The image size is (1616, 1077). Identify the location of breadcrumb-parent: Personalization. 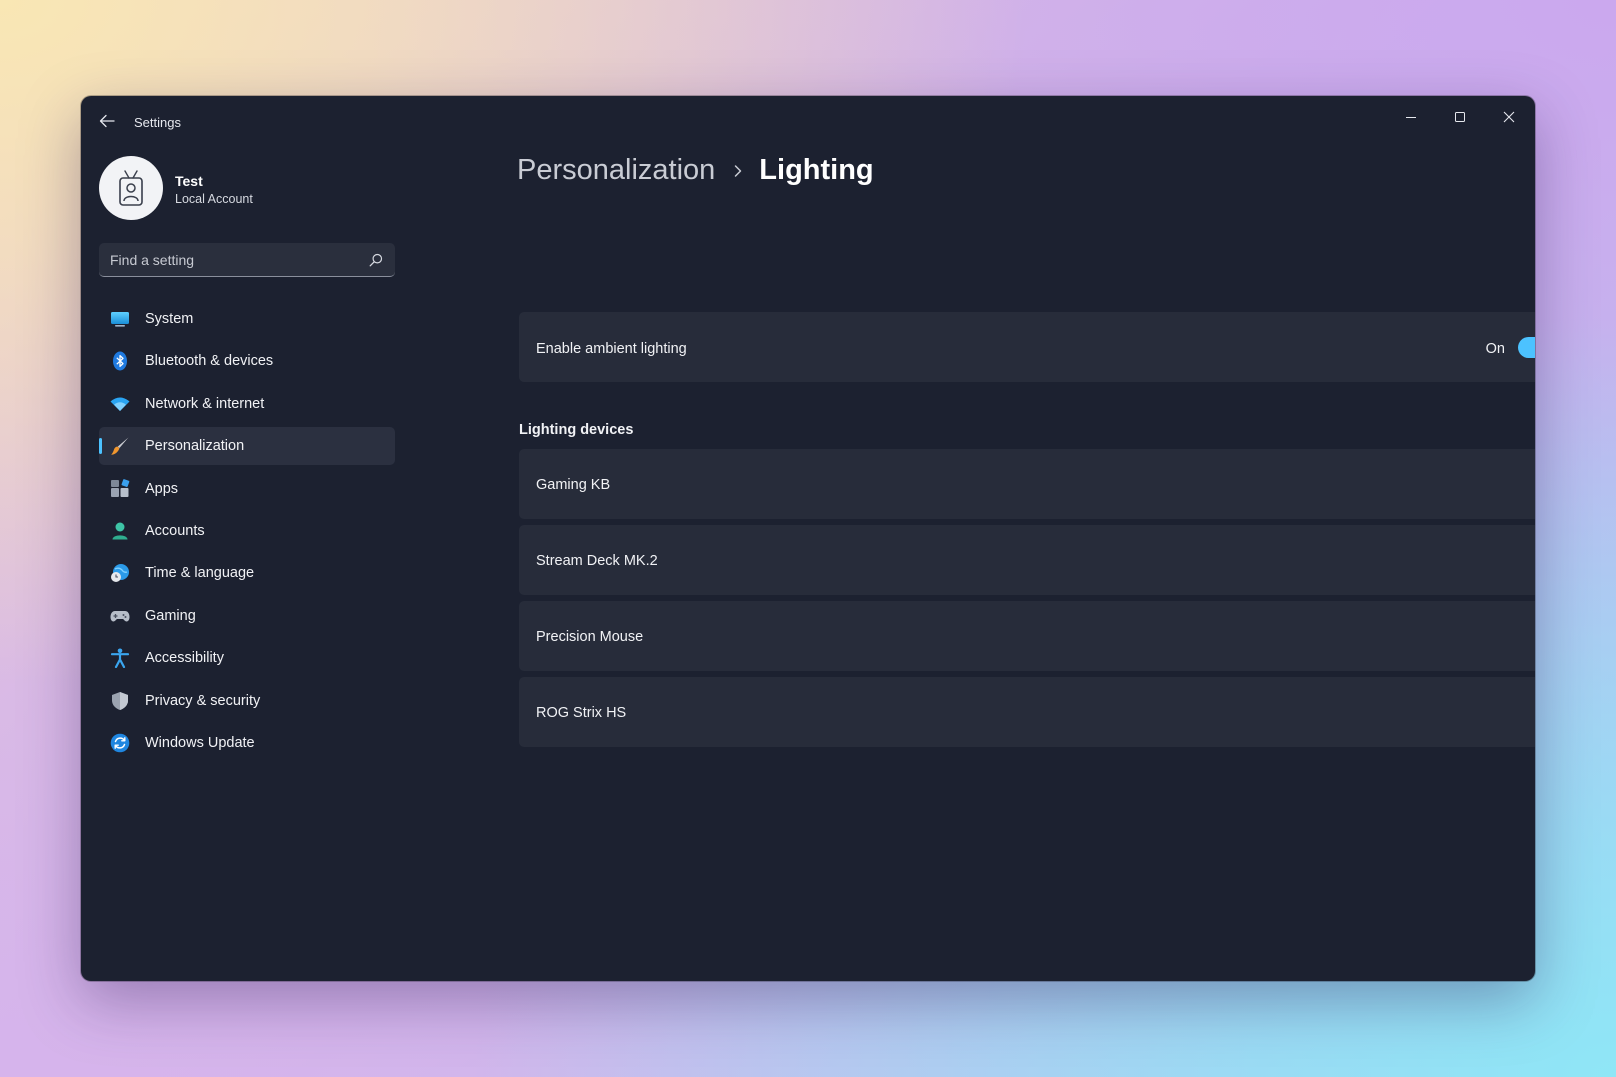
(616, 170).